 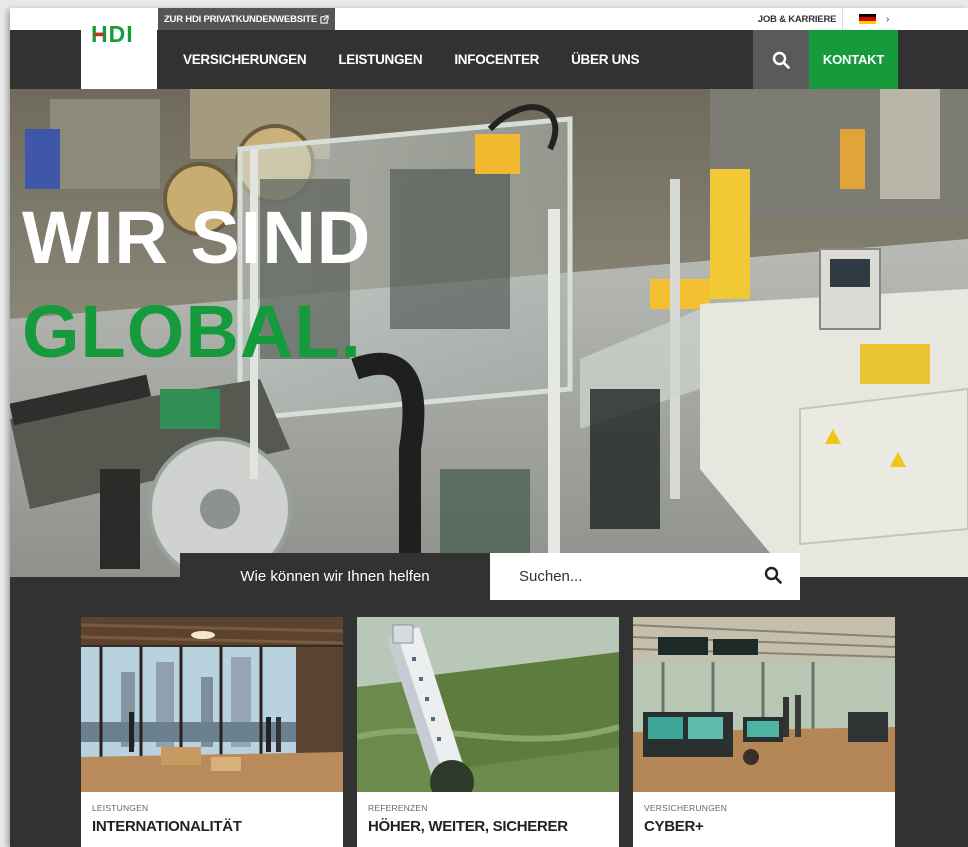 What do you see at coordinates (380, 59) in the screenshot?
I see `nav-item-leistungen: LEISTUNGEN` at bounding box center [380, 59].